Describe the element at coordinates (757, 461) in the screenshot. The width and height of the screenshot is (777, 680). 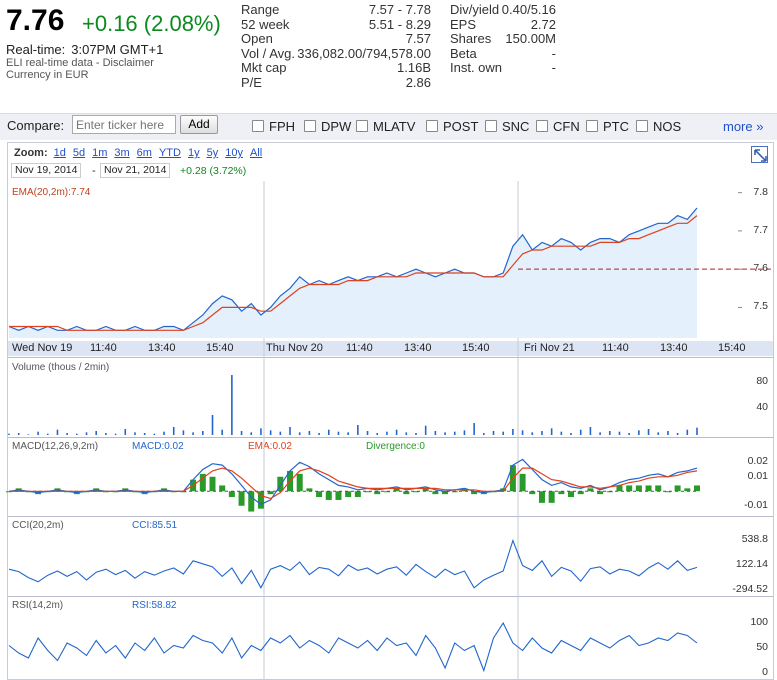
I see `y-tick-label: 0.02` at that location.